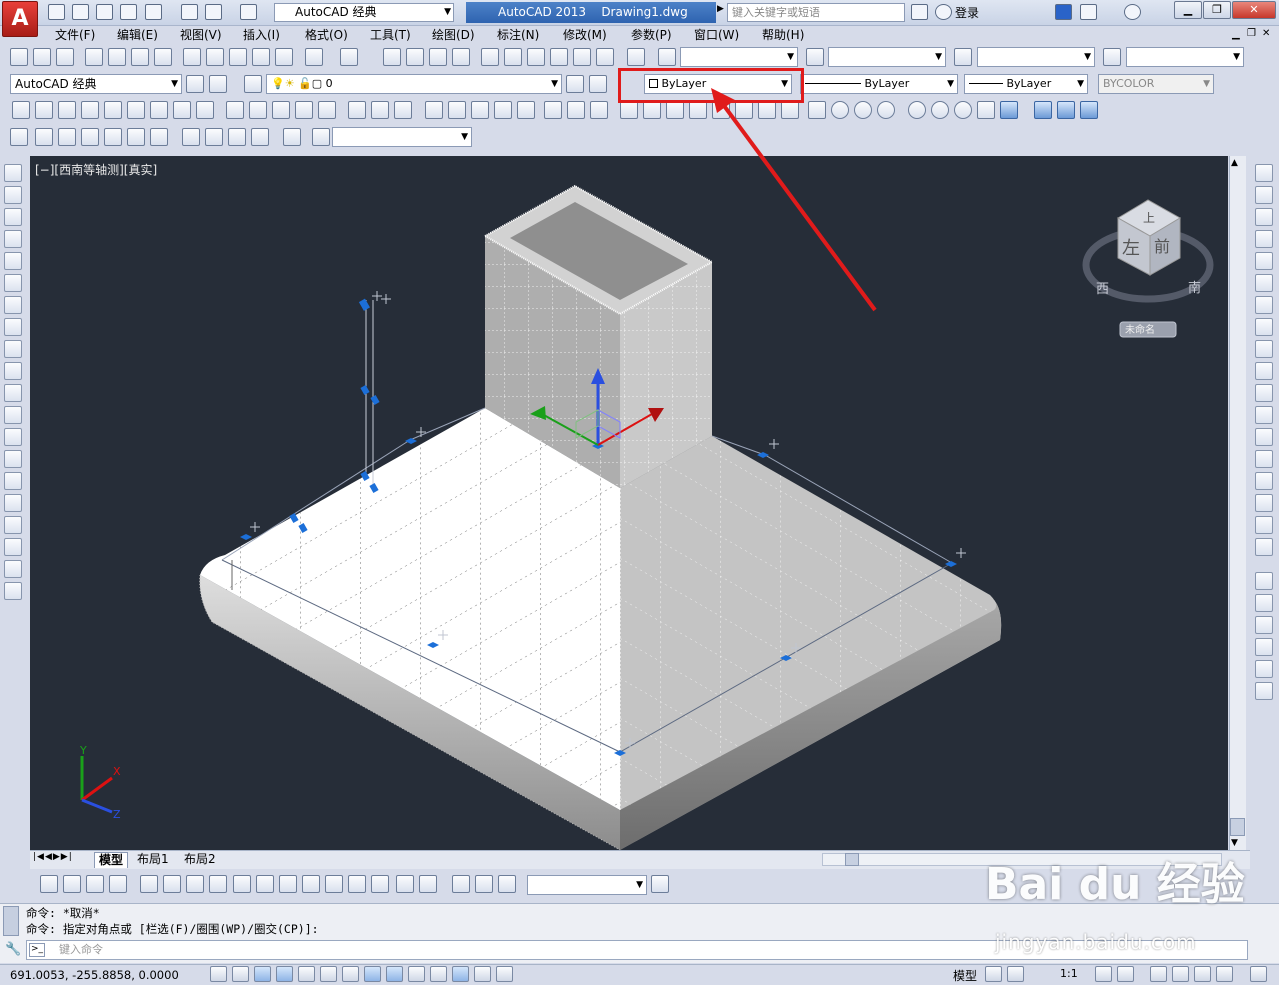 Image resolution: width=1279 pixels, height=985 pixels. I want to click on grid-display-toggle, so click(262, 974).